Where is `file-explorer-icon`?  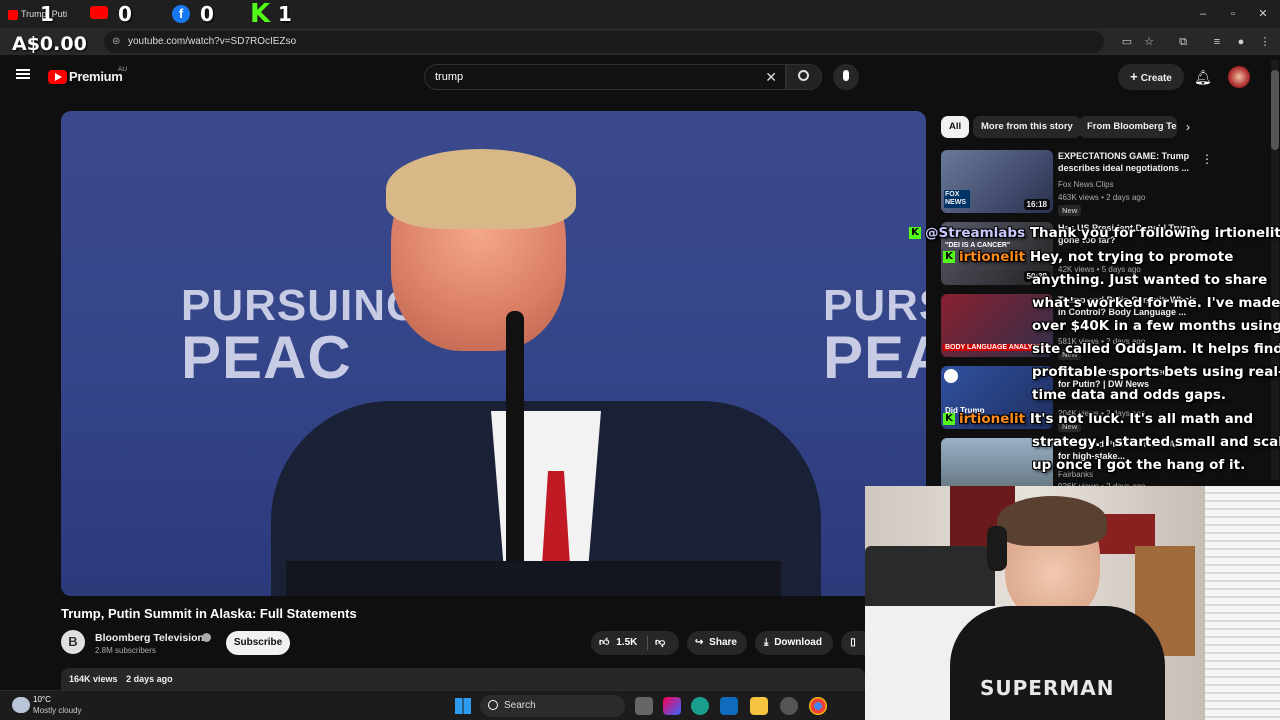 file-explorer-icon is located at coordinates (759, 706).